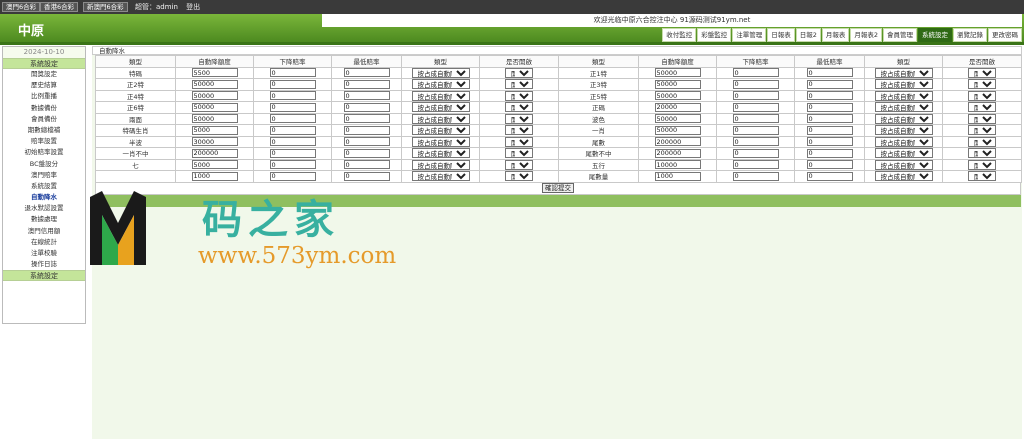 The height and width of the screenshot is (439, 1024). Describe the element at coordinates (935, 35) in the screenshot. I see `tab-8: 系統設定` at that location.